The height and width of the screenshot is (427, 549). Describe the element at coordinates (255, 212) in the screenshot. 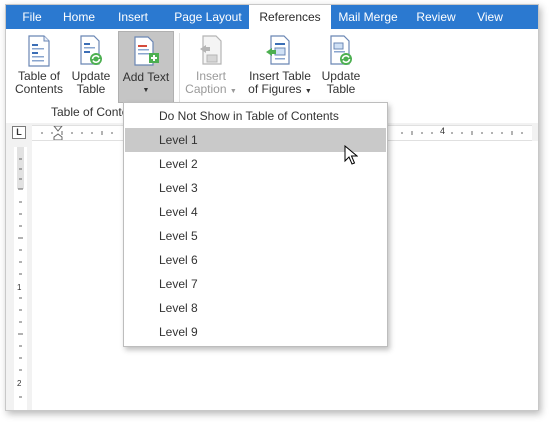

I see `menu-item-level-4: Level 4` at that location.